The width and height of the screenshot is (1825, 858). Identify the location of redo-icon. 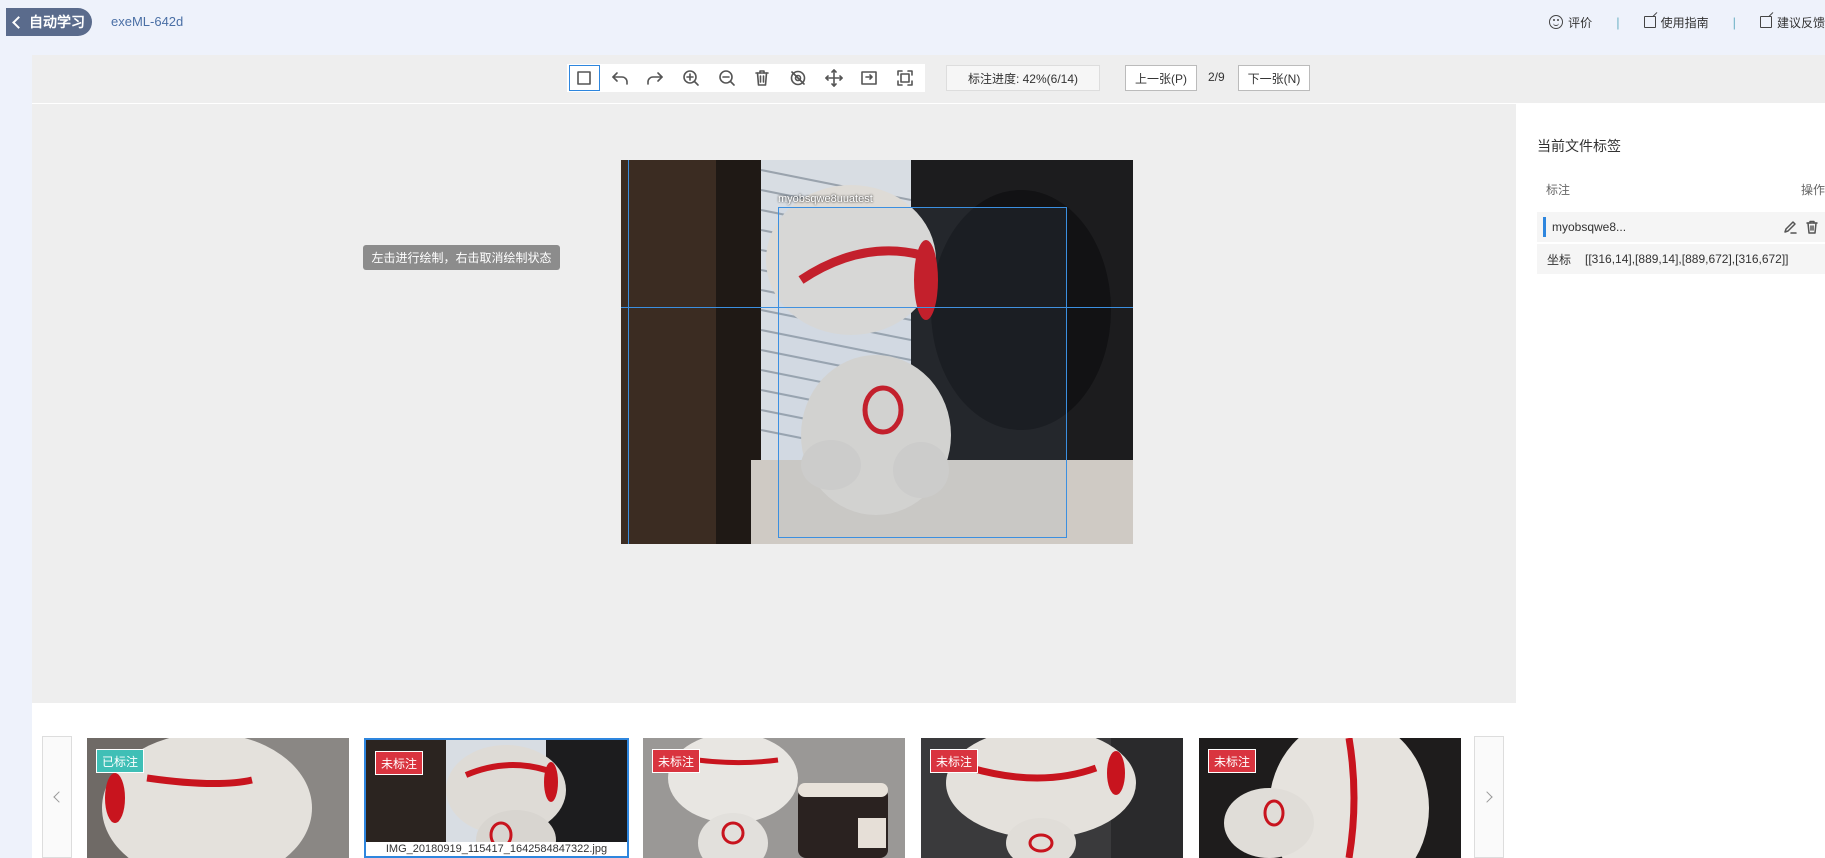
(655, 78).